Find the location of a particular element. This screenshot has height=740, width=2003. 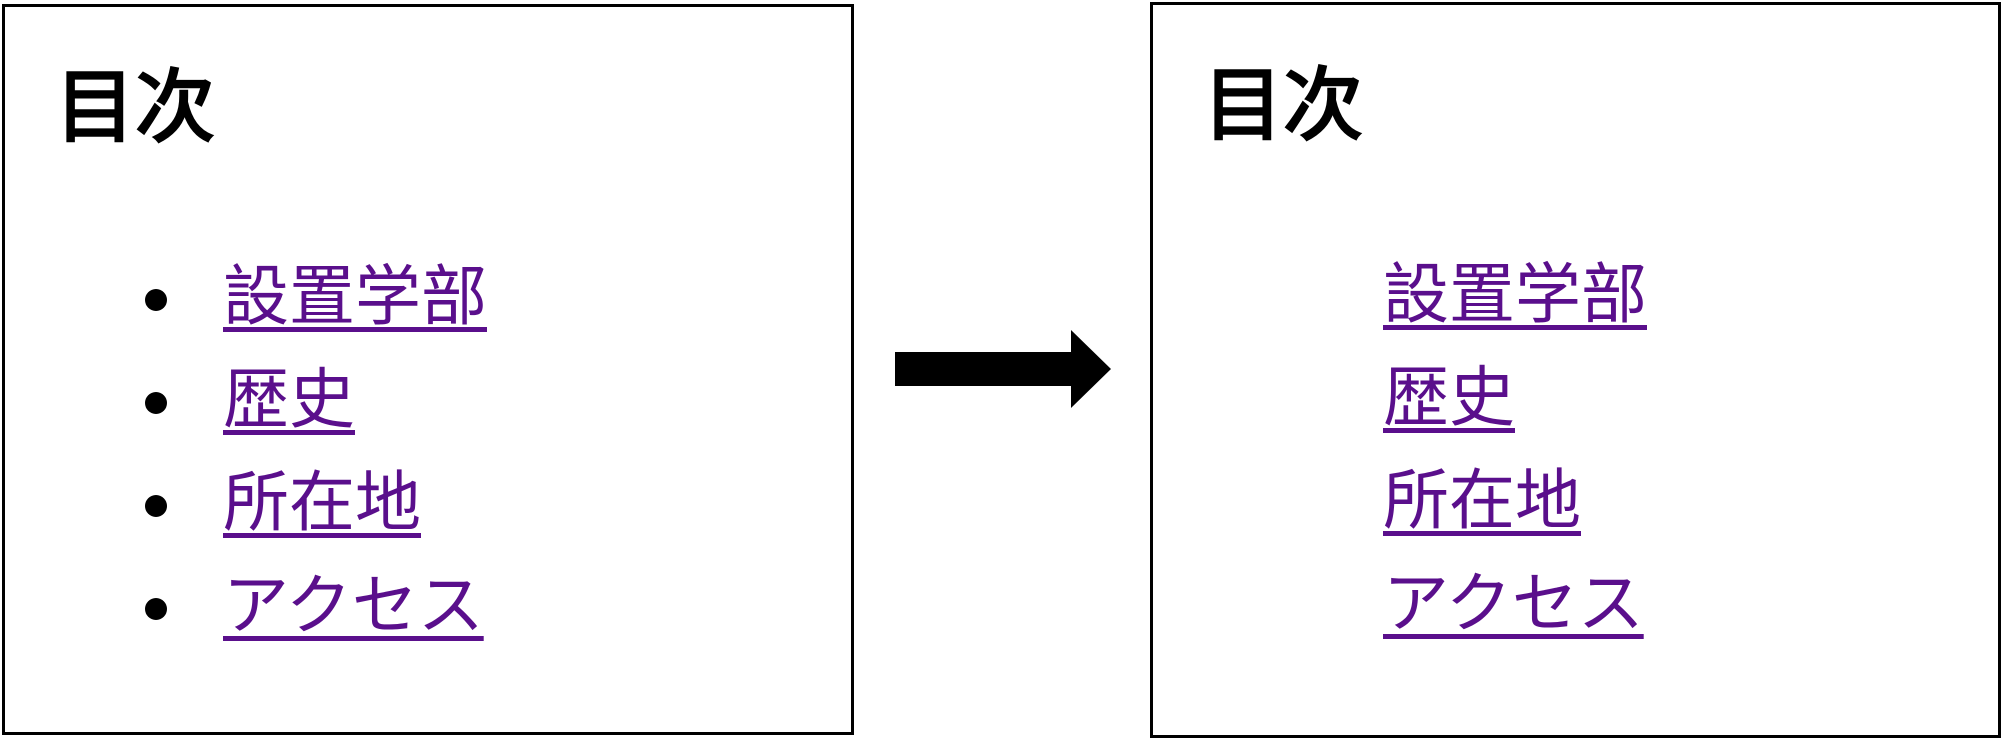

right-arrow-icon is located at coordinates (1003, 369).